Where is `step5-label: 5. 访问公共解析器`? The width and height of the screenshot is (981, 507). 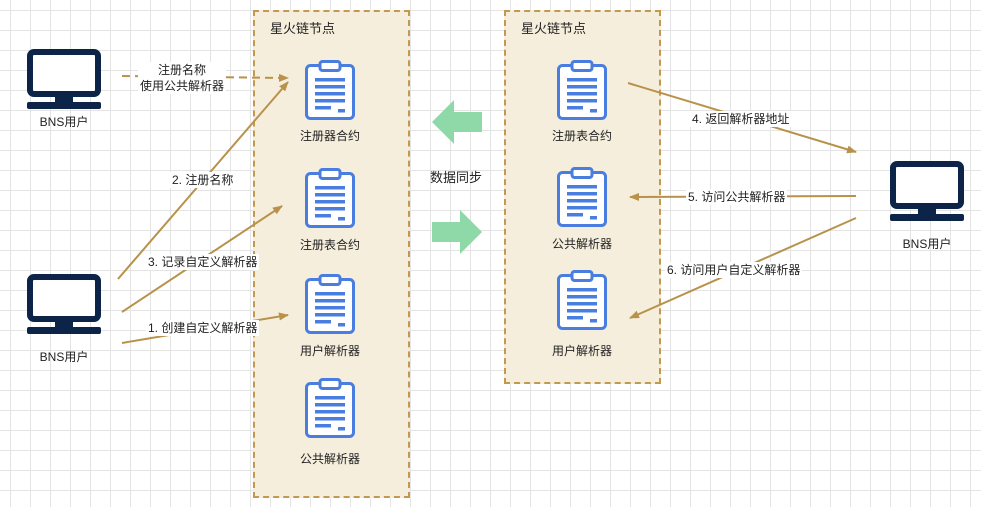
step5-label: 5. 访问公共解析器 is located at coordinates (737, 197).